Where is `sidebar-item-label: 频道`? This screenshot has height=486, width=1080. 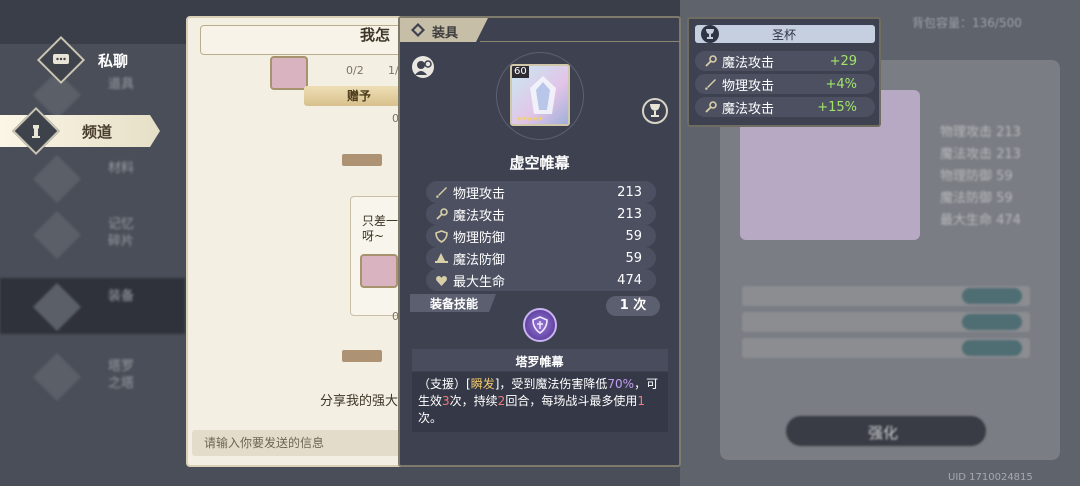
sidebar-item-label: 频道 is located at coordinates (97, 132).